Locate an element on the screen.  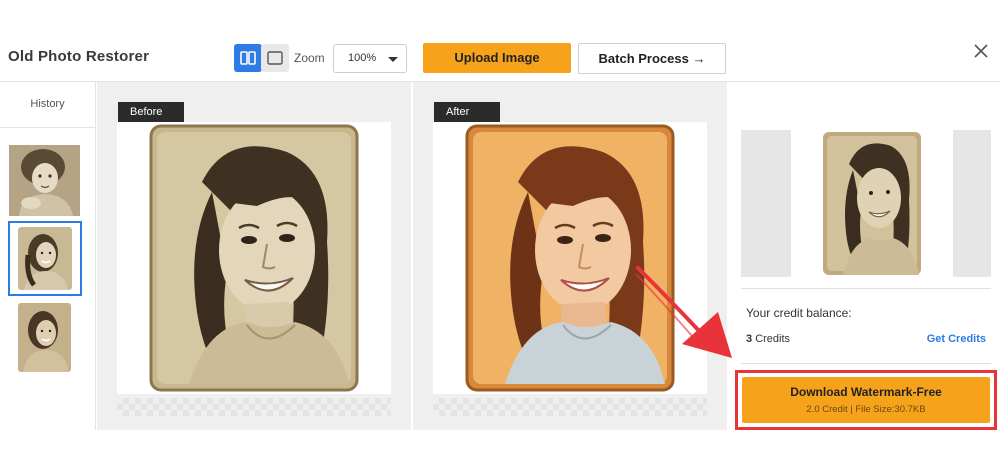
upload-image-button: Upload Image is located at coordinates (497, 58).